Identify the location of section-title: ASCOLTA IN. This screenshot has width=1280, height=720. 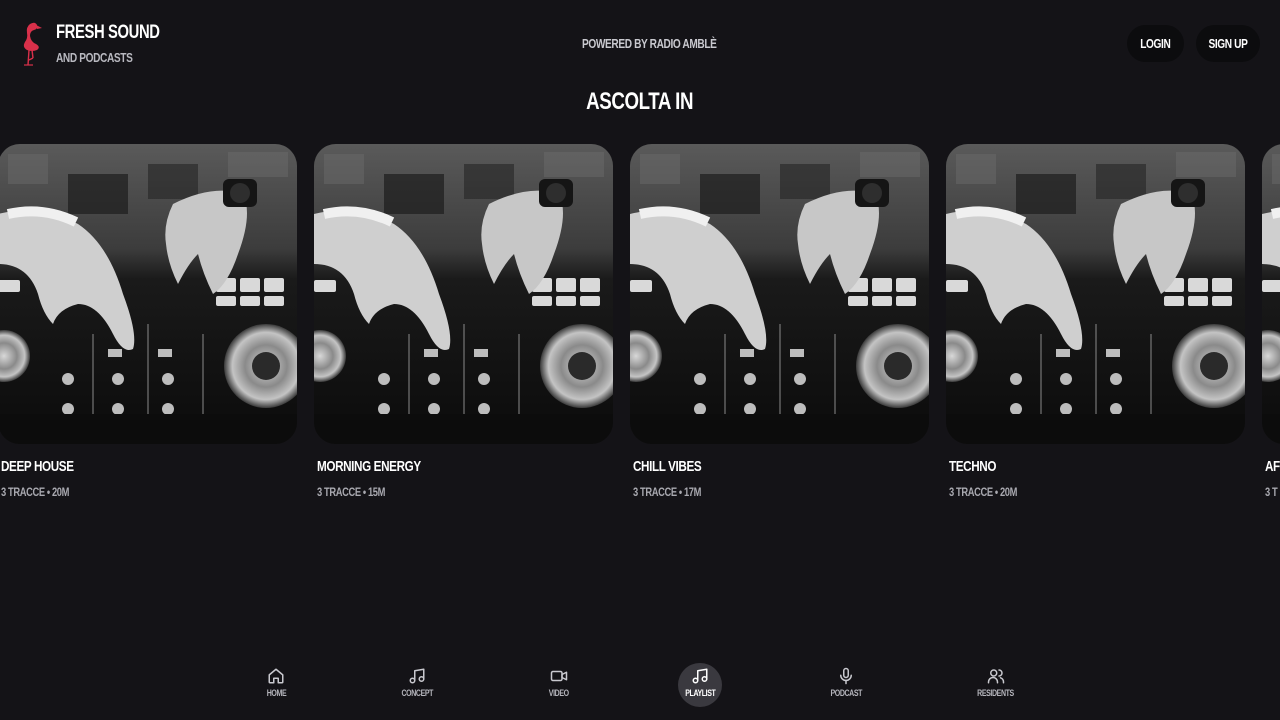
(640, 101).